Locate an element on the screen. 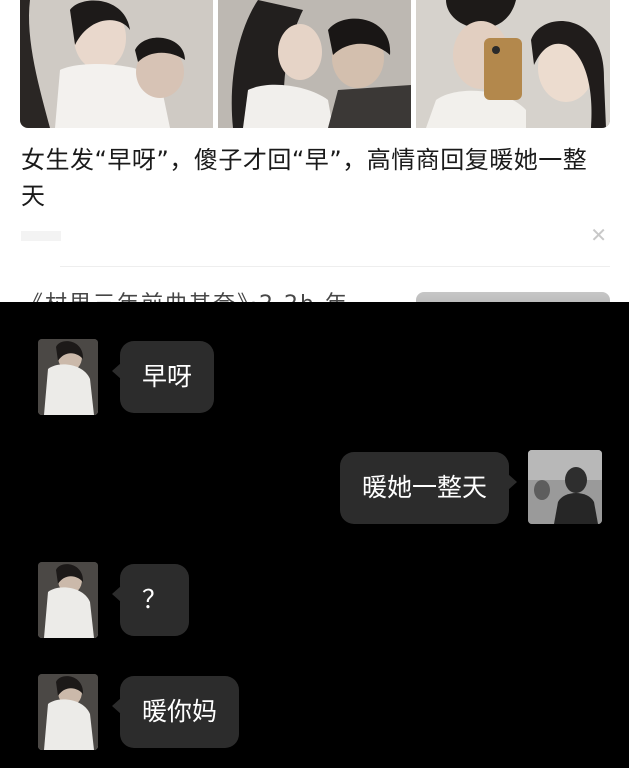 This screenshot has width=629, height=768. divider is located at coordinates (335, 266).